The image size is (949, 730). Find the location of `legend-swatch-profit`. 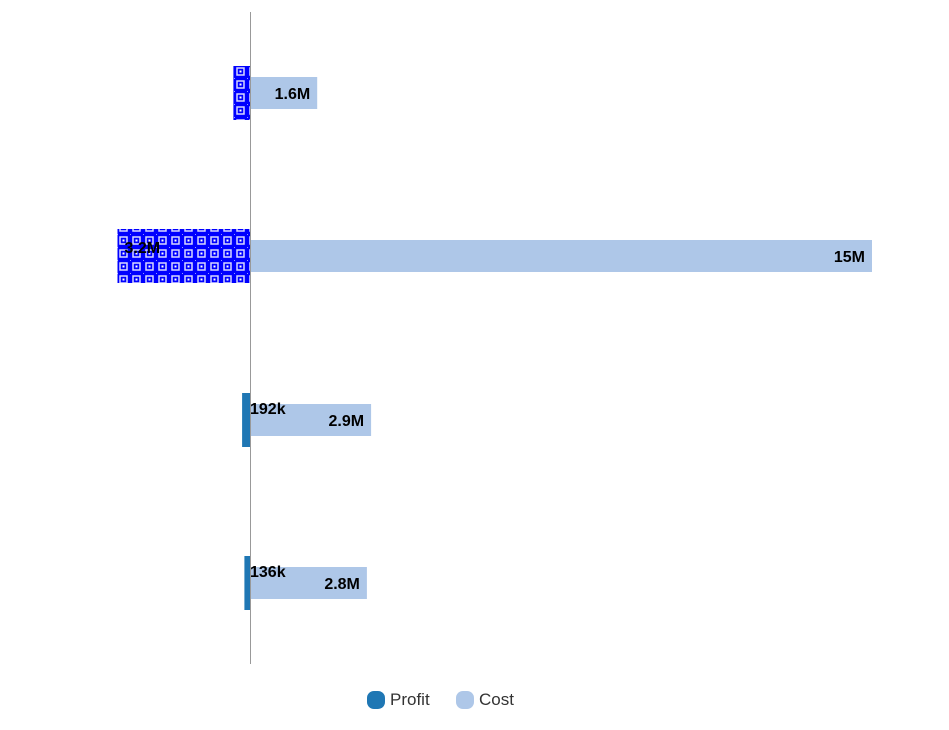

legend-swatch-profit is located at coordinates (376, 700).